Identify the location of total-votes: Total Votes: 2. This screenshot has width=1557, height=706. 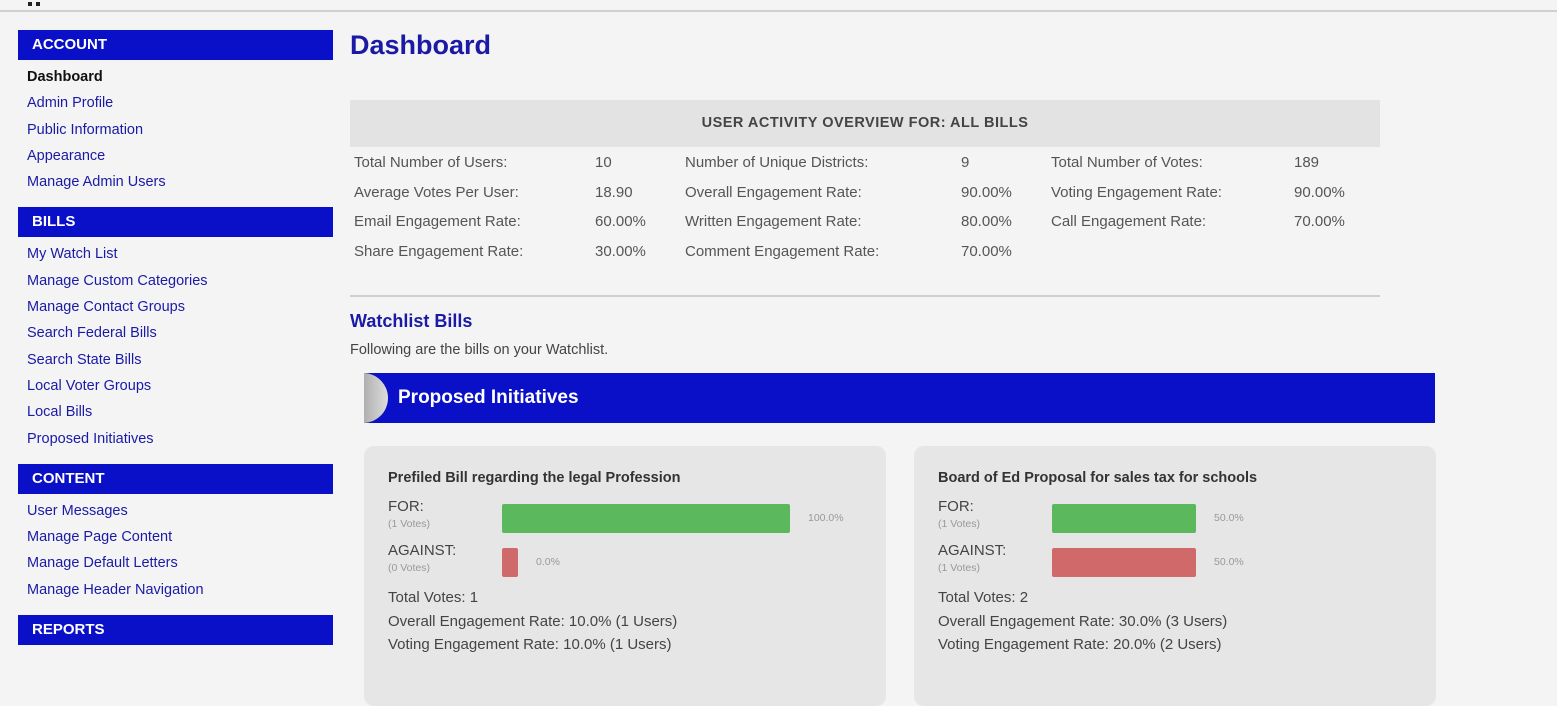
(983, 597).